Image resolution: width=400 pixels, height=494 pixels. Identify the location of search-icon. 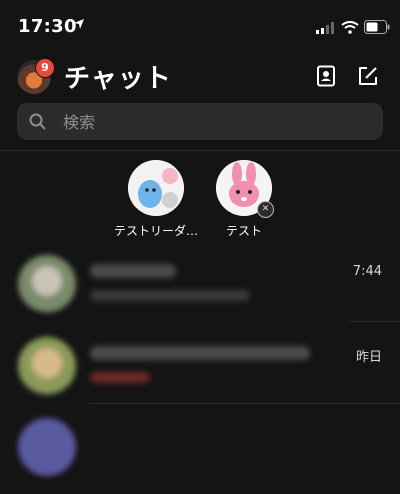
(37, 121).